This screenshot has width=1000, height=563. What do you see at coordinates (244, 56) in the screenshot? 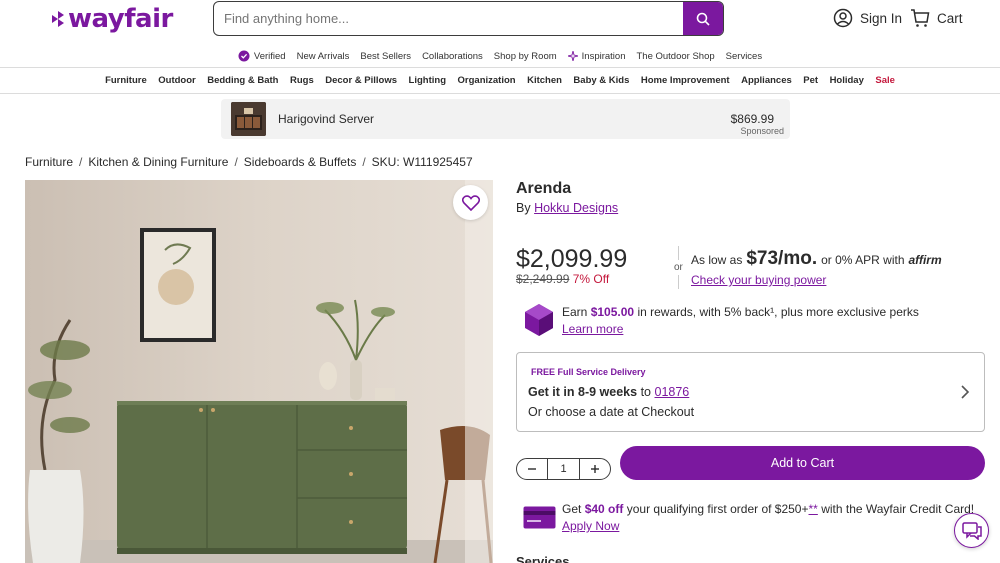
I see `verified-badge-icon` at bounding box center [244, 56].